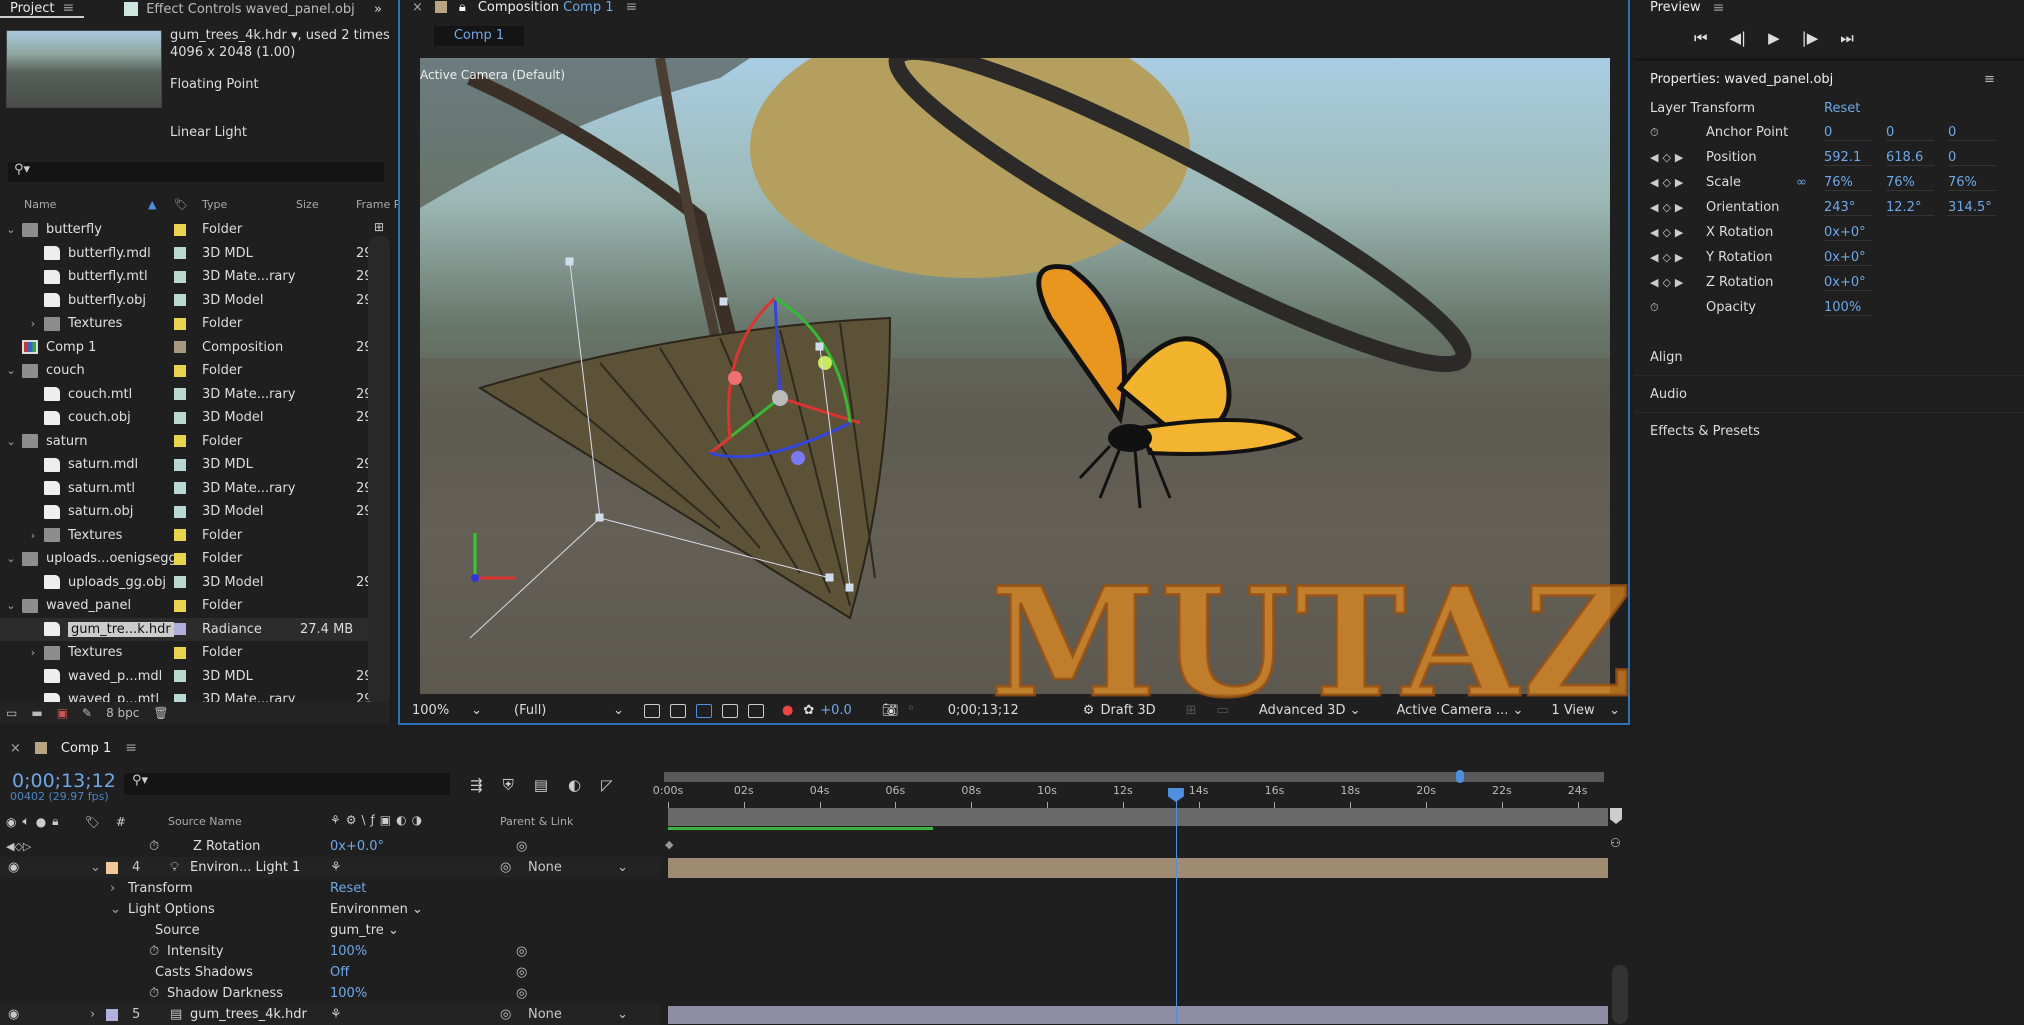  What do you see at coordinates (1138, 817) in the screenshot?
I see `work-area-bar` at bounding box center [1138, 817].